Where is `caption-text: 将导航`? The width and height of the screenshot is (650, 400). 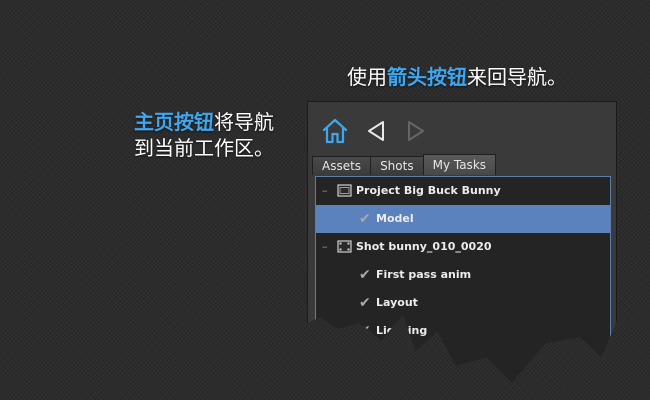 caption-text: 将导航 is located at coordinates (244, 122).